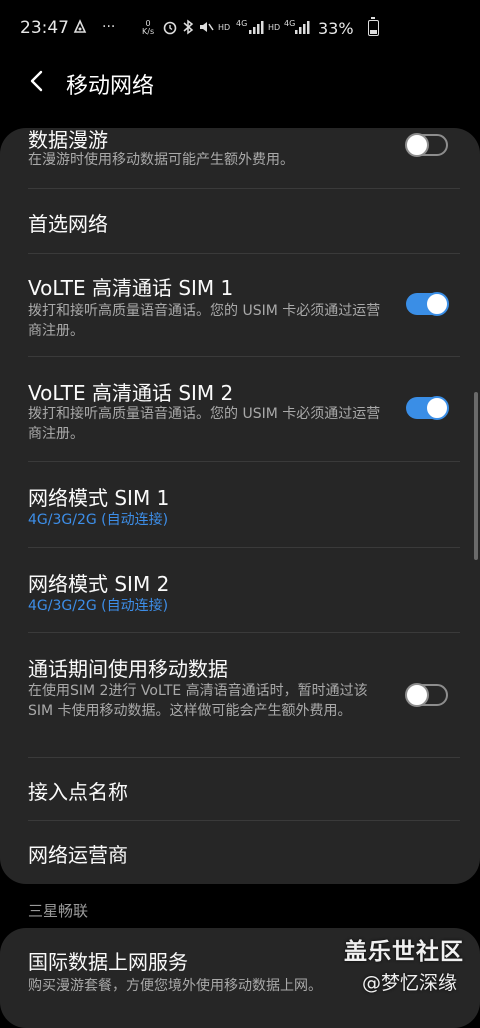 The height and width of the screenshot is (1028, 480). I want to click on data-roaming-toggle, so click(426, 145).